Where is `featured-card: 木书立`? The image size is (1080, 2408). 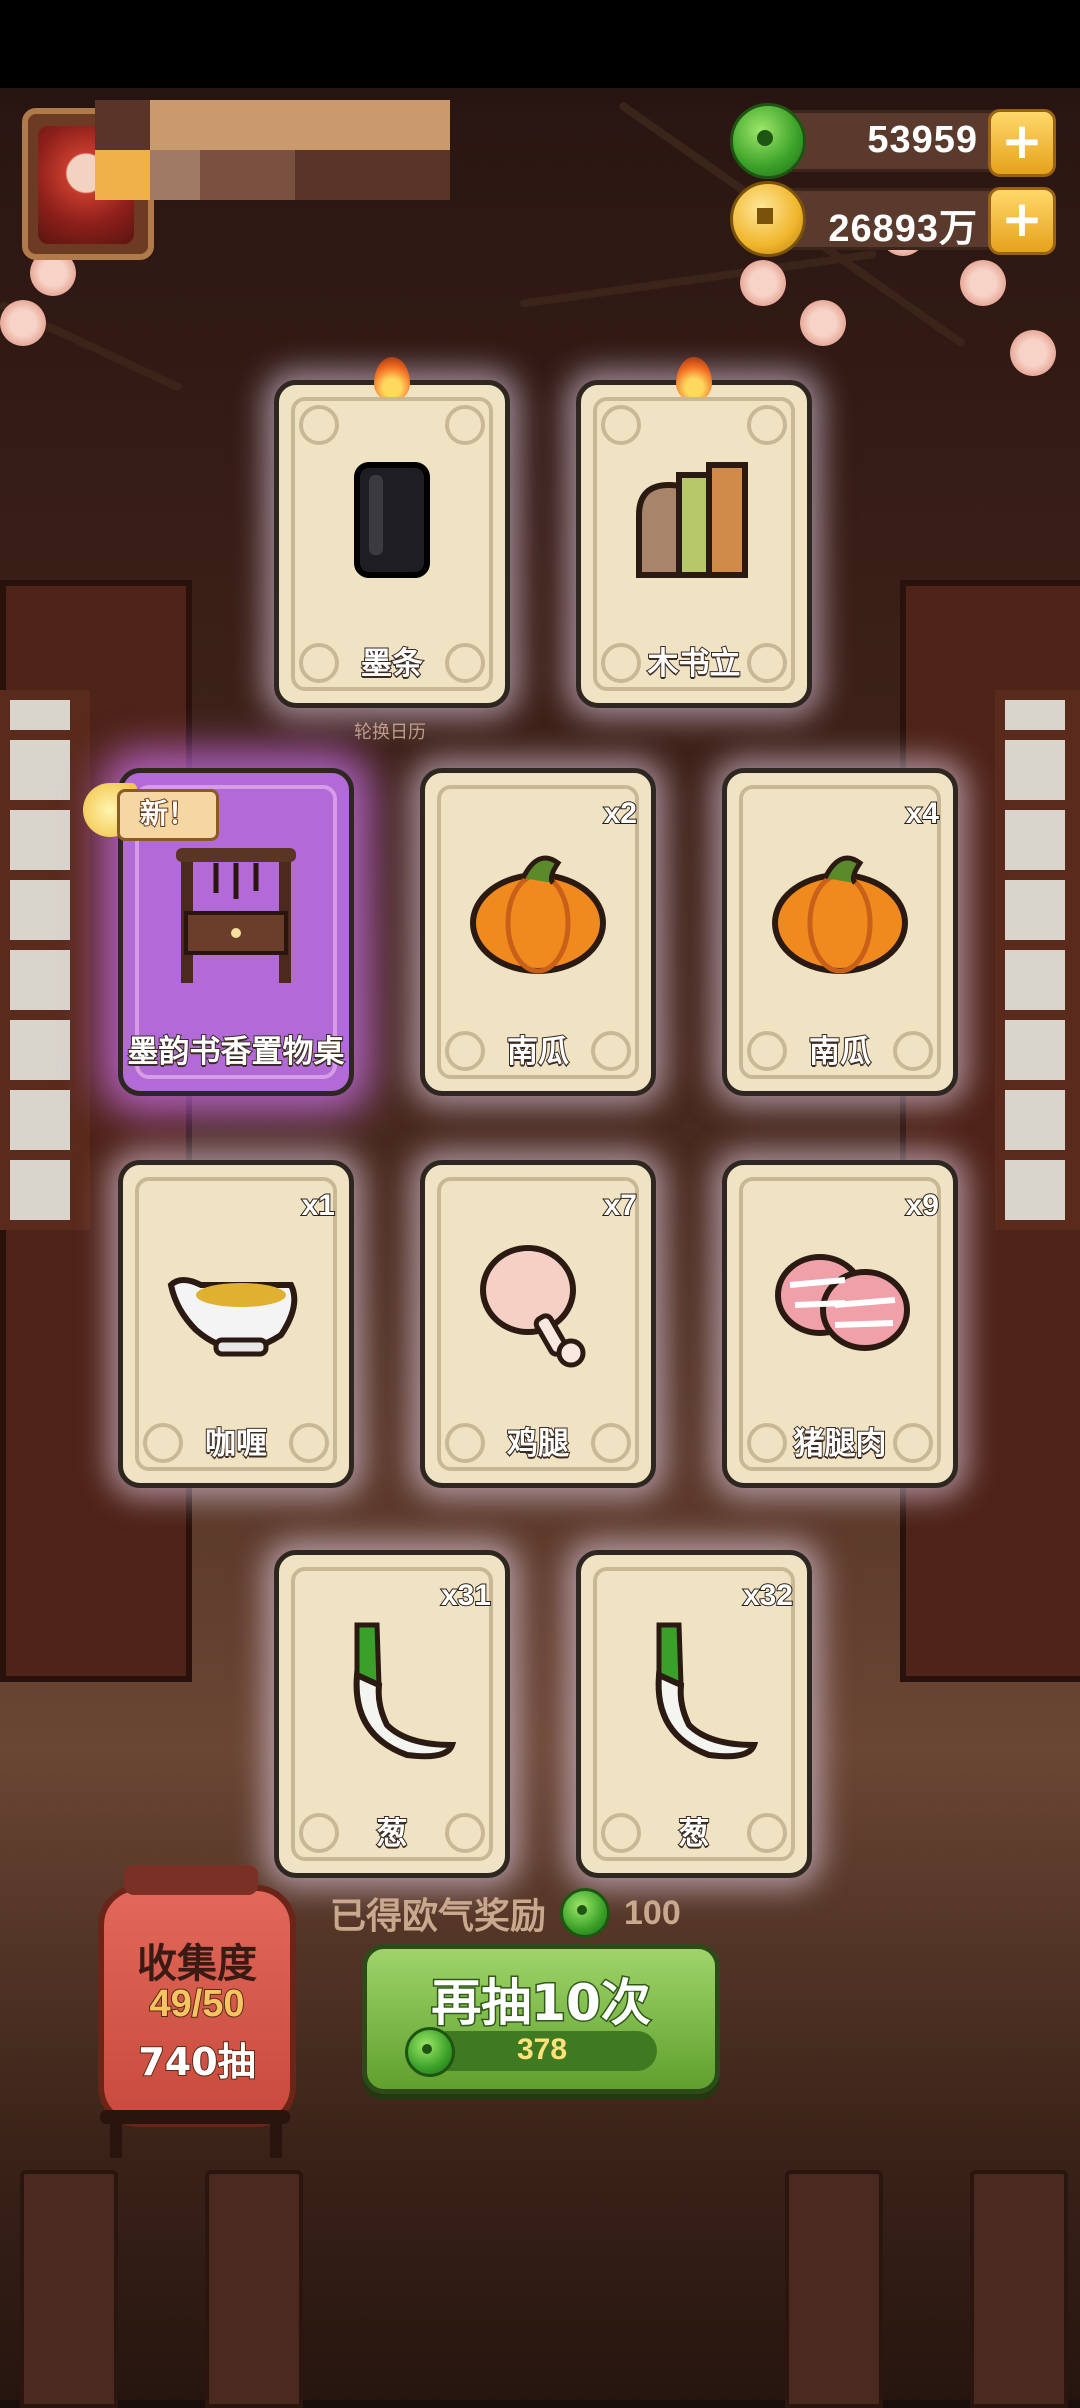
featured-card: 木书立 is located at coordinates (694, 532).